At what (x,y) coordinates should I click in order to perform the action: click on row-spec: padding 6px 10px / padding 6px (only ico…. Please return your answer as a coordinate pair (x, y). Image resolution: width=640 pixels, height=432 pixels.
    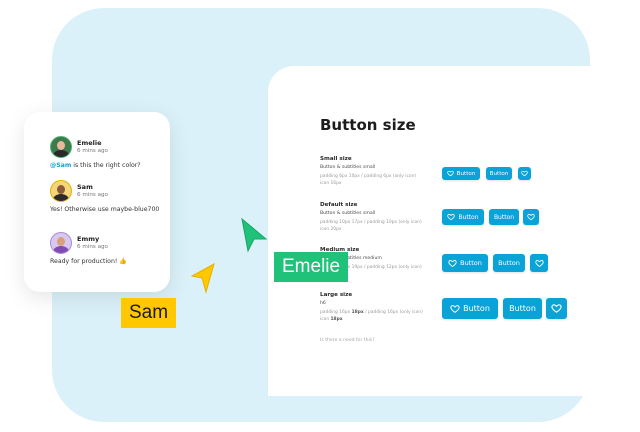
    Looking at the image, I should click on (368, 179).